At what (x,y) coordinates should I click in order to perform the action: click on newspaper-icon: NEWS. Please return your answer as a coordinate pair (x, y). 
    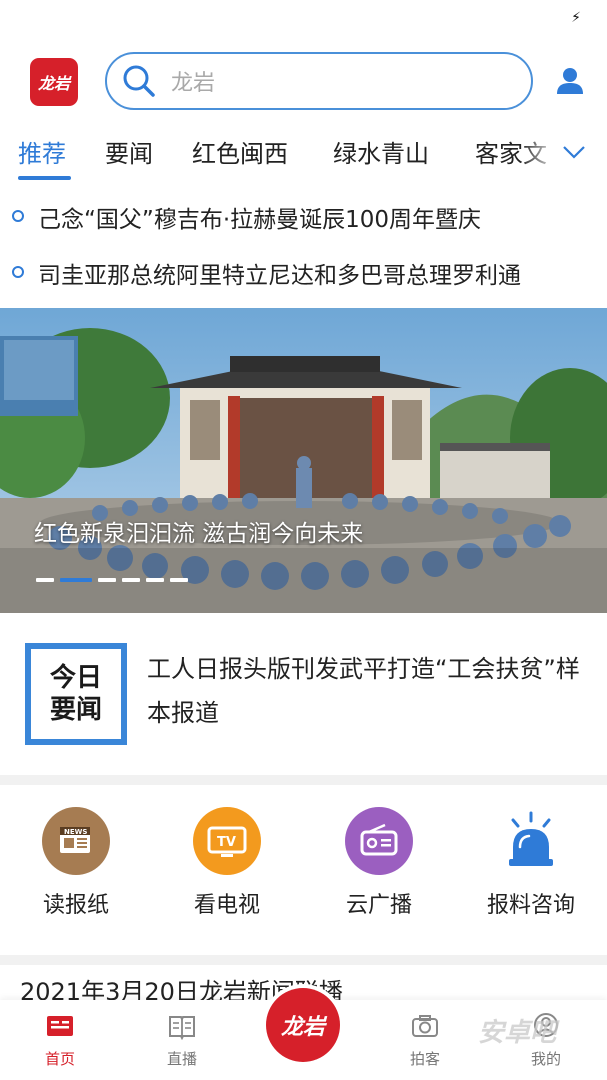
    Looking at the image, I should click on (76, 841).